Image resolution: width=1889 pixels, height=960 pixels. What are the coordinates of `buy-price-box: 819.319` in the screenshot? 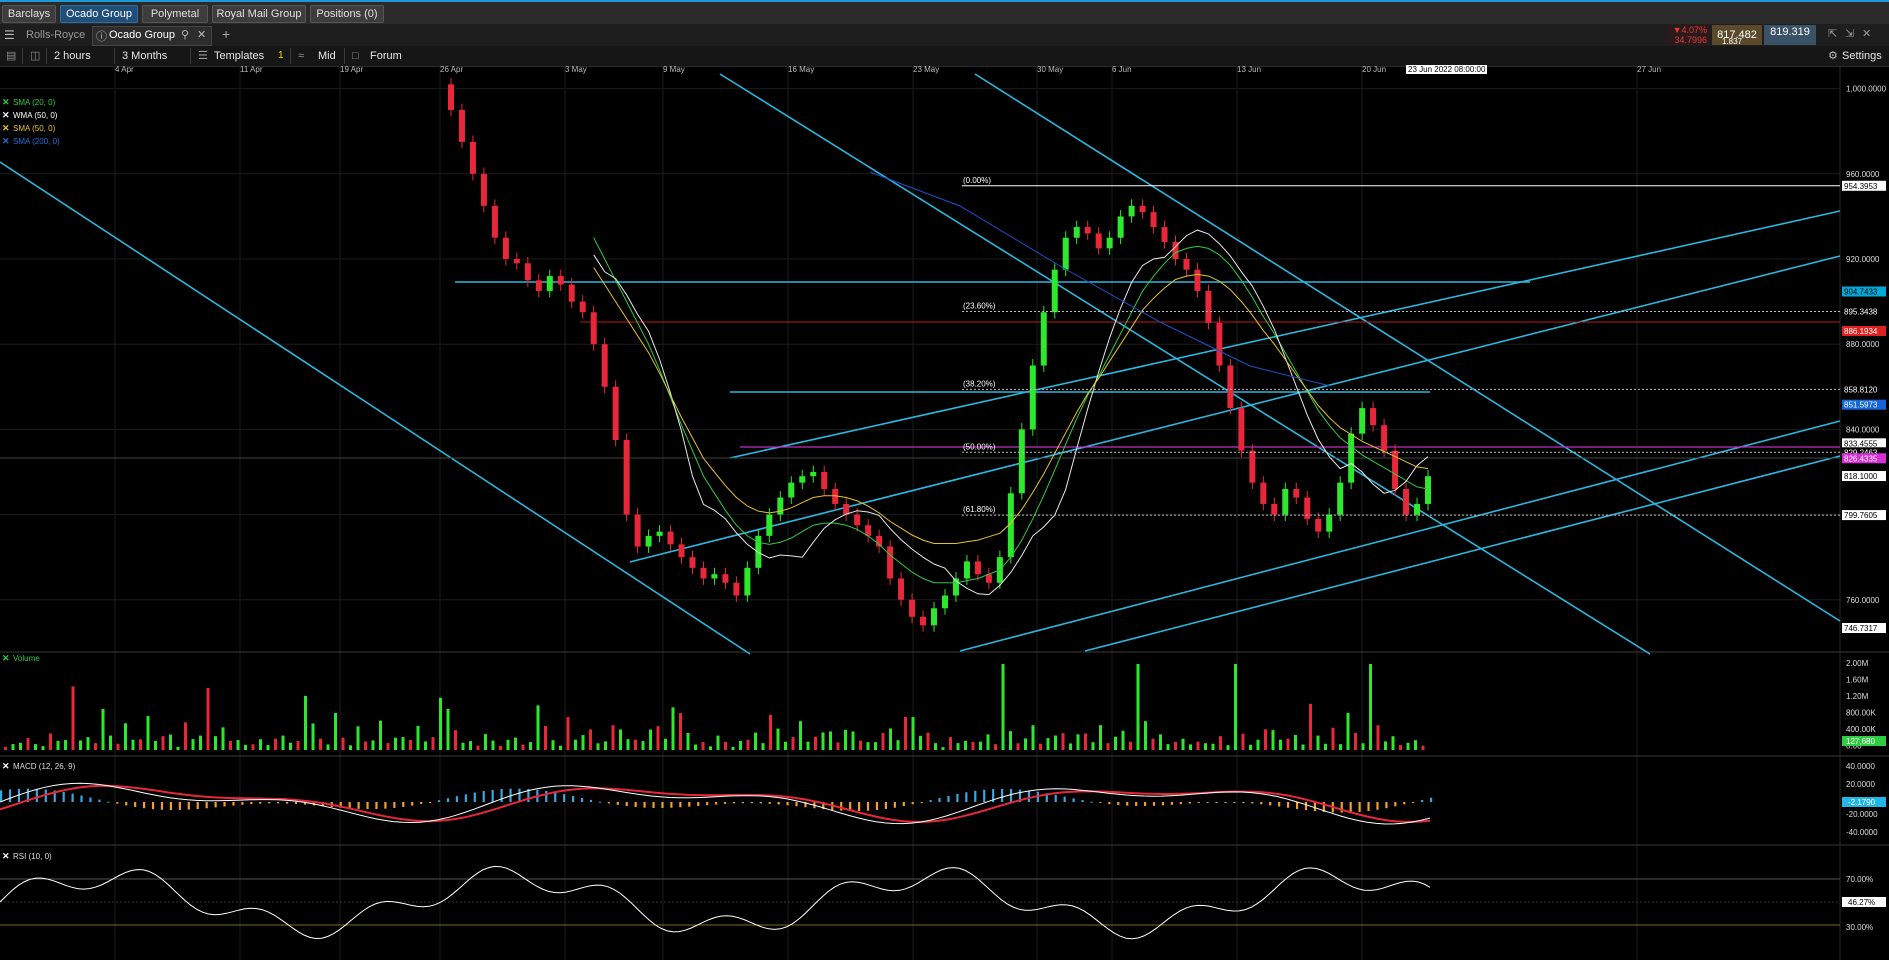 It's located at (1790, 35).